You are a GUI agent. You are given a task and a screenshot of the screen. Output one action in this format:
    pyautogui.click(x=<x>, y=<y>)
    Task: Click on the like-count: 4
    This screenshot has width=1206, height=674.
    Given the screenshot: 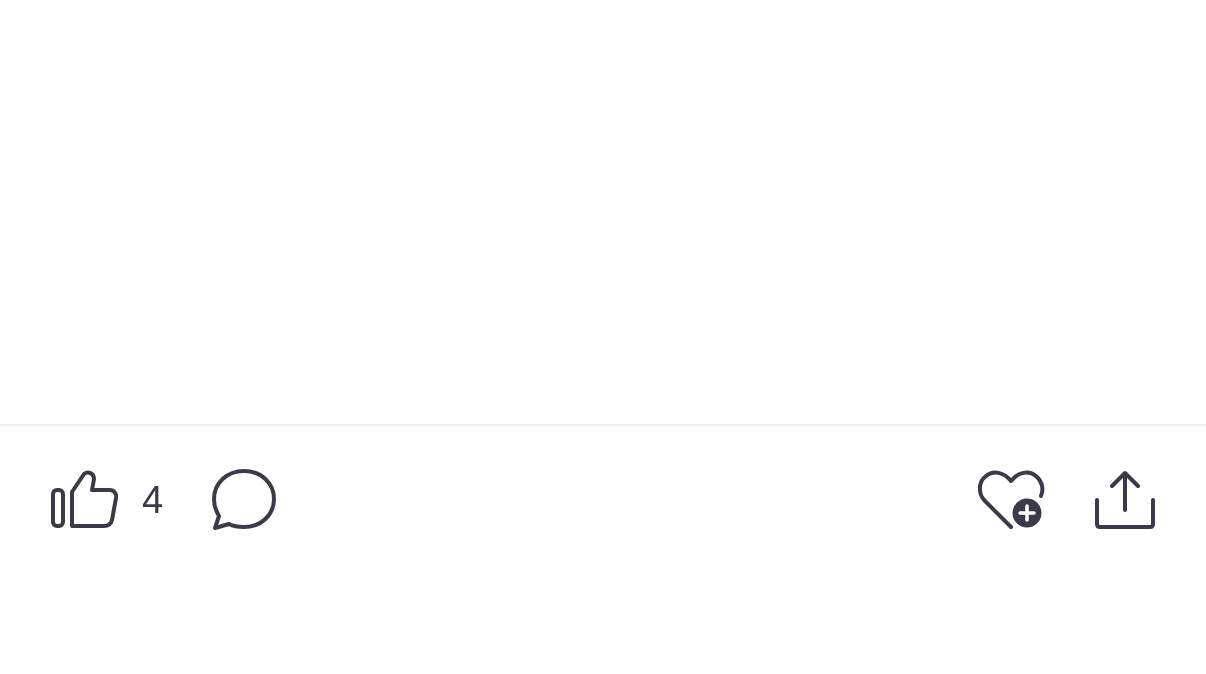 What is the action you would take?
    pyautogui.click(x=153, y=500)
    